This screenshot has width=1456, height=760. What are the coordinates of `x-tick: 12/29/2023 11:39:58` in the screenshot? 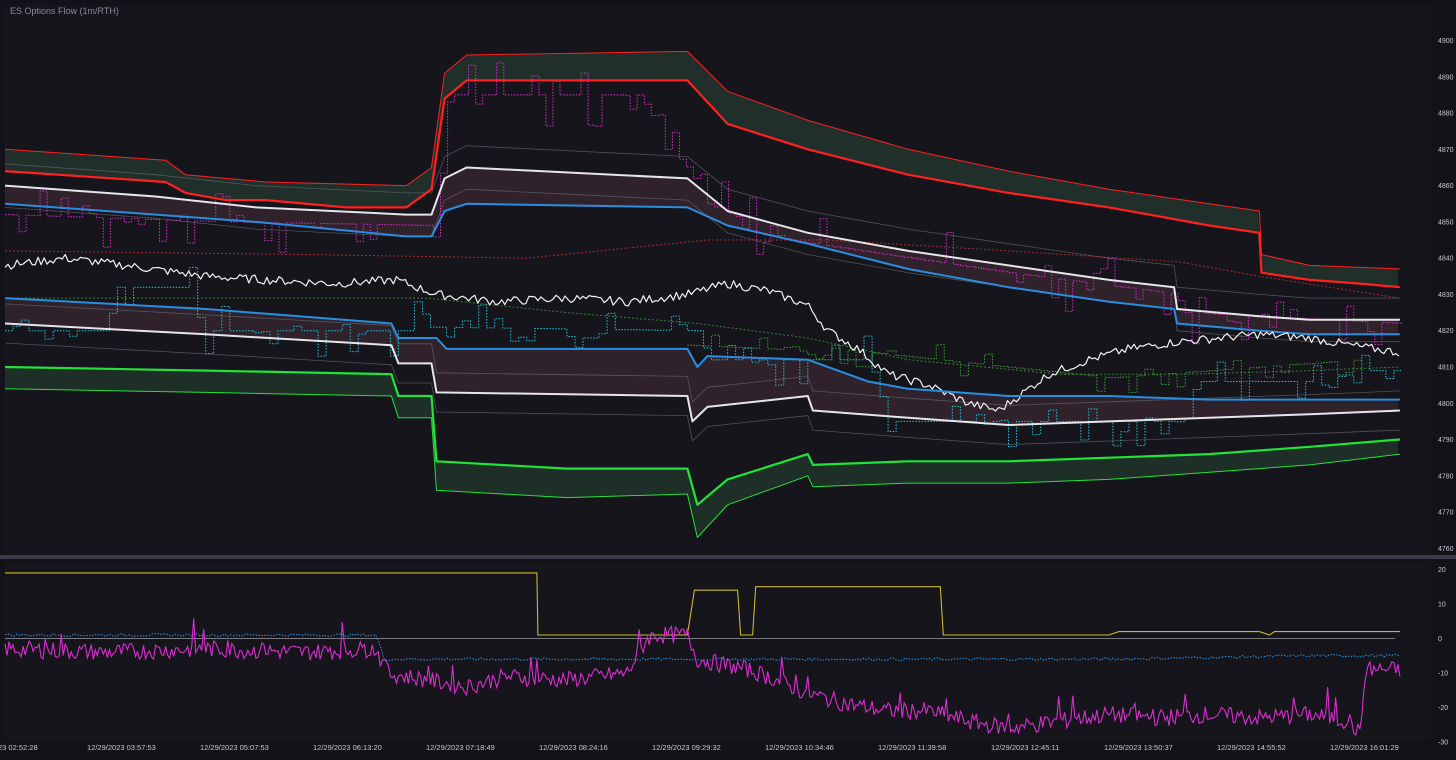 It's located at (912, 747).